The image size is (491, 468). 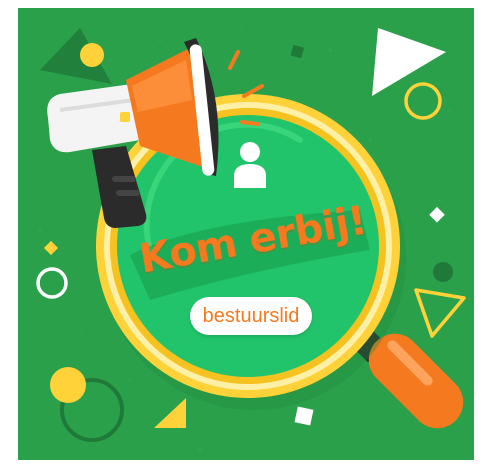 What do you see at coordinates (92, 55) in the screenshot?
I see `yellow-dot-top-left` at bounding box center [92, 55].